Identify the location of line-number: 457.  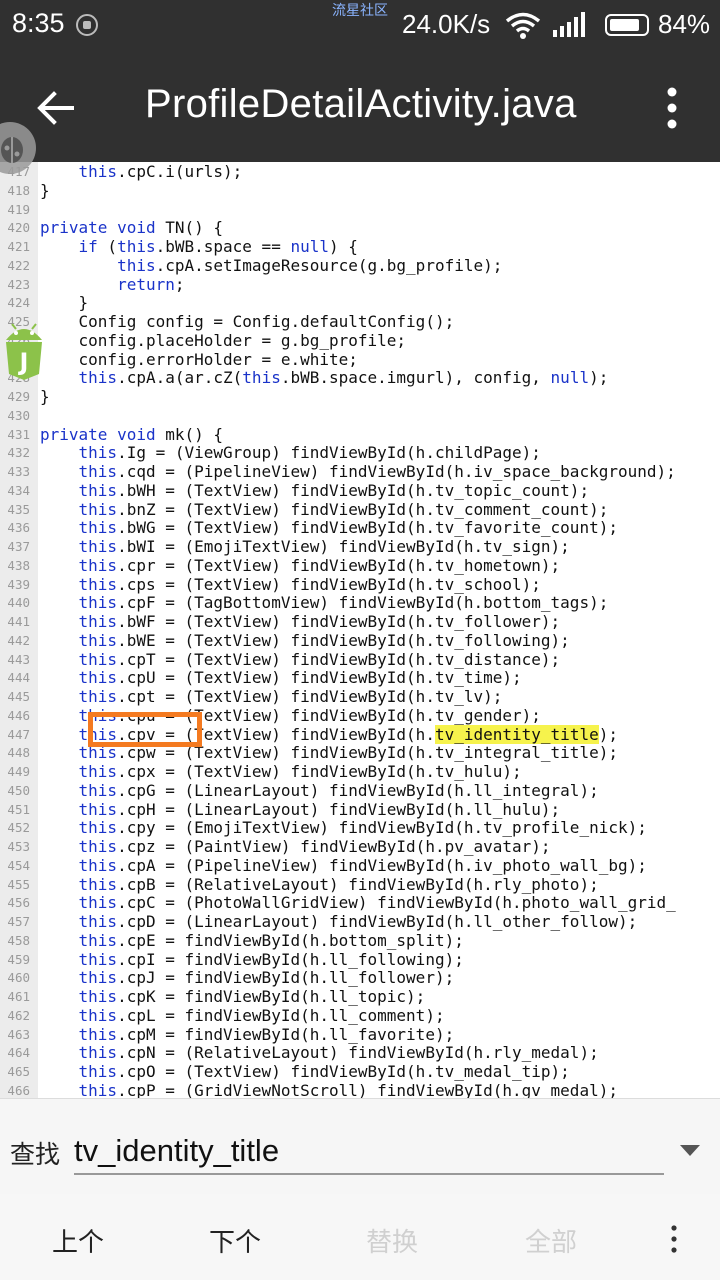
(18, 921).